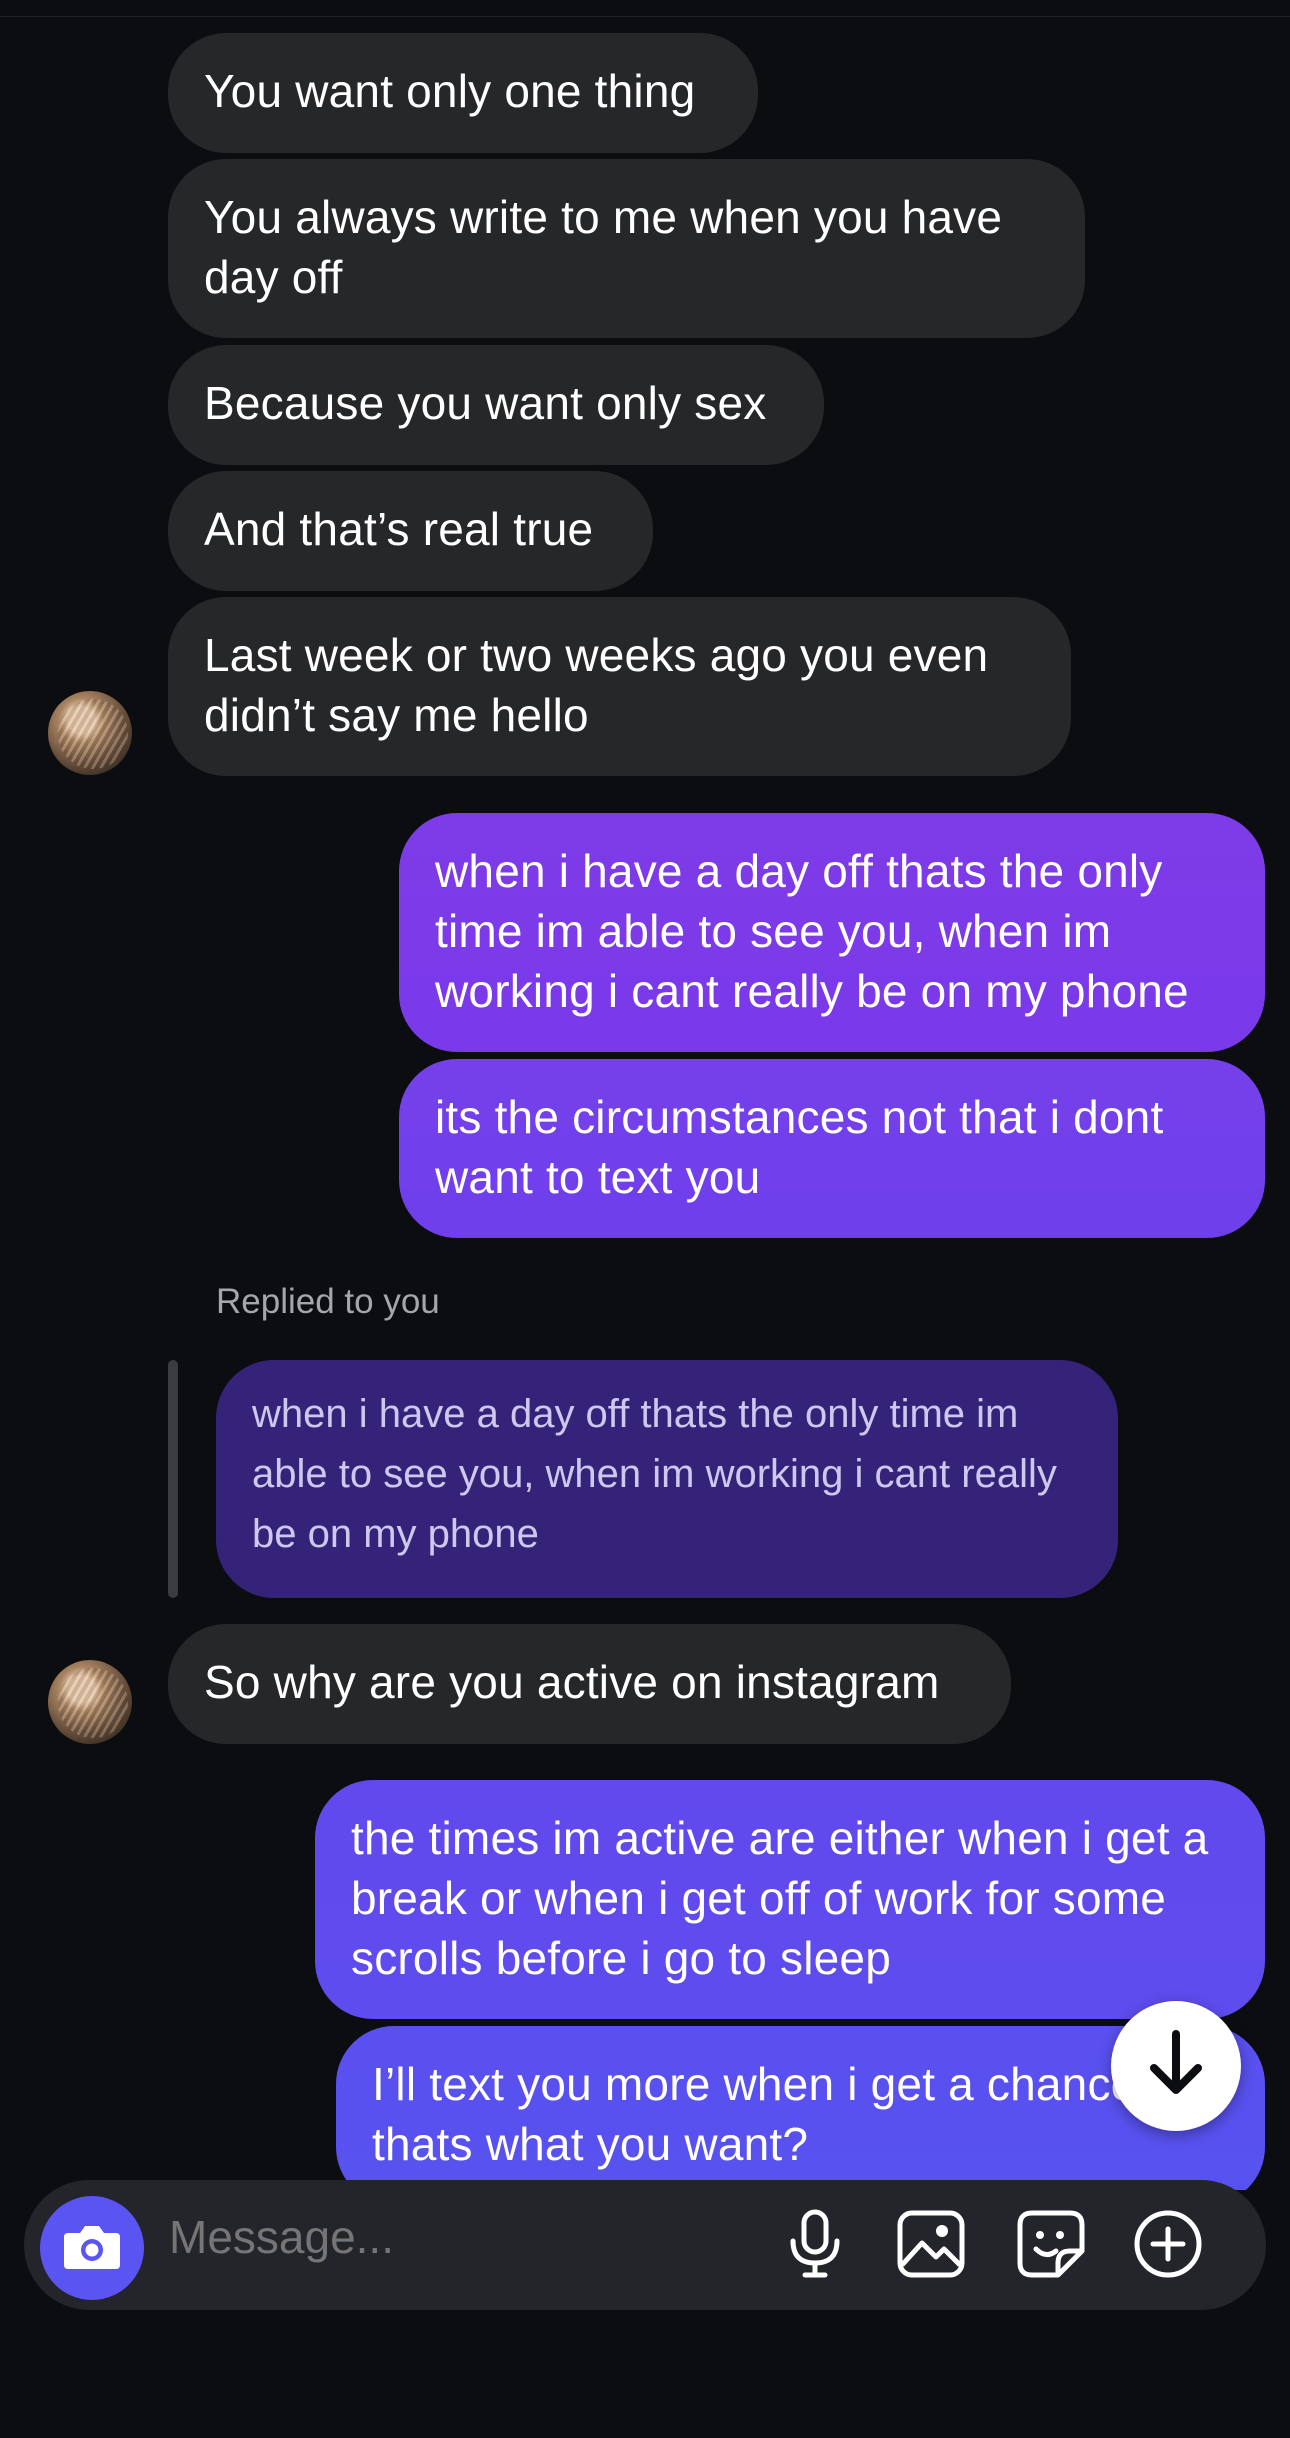  I want to click on reply-context-label: Replied to you, so click(328, 1301).